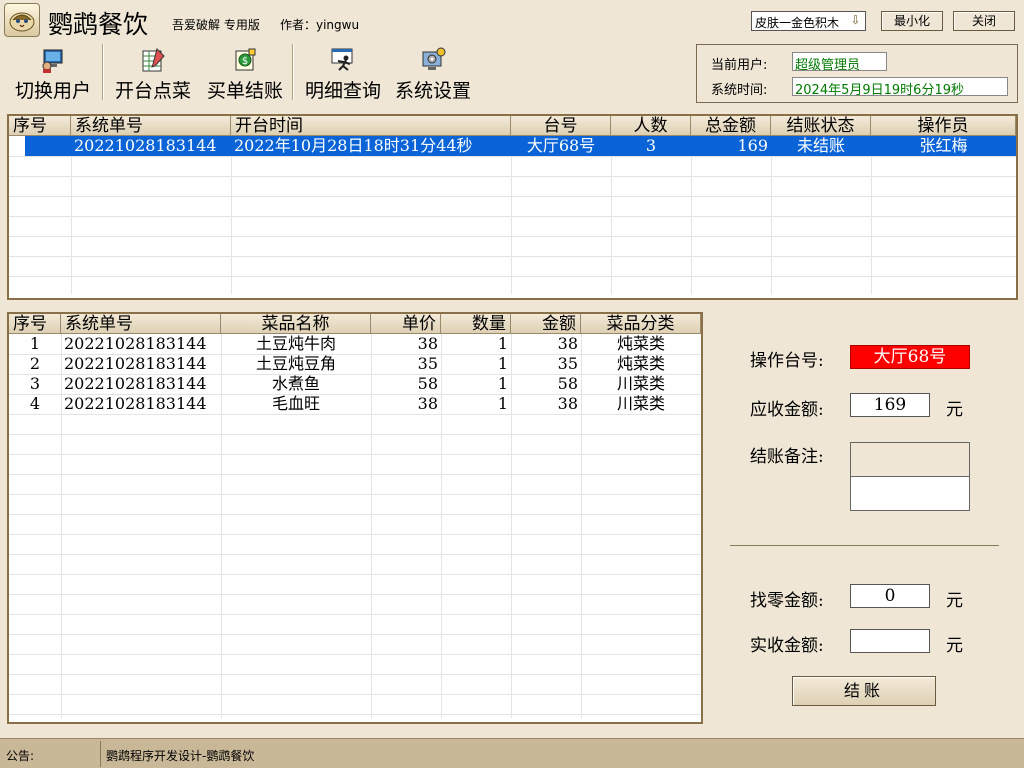 The width and height of the screenshot is (1024, 768). I want to click on down-arrow-icon: ⇩, so click(855, 21).